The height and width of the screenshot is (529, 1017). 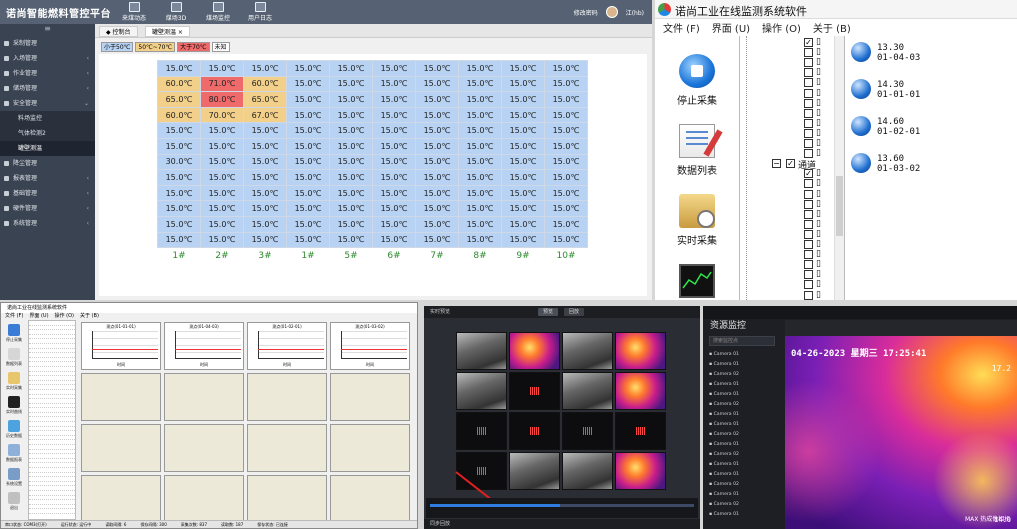 I want to click on sidebar-item: 采制管理, so click(x=47, y=43).